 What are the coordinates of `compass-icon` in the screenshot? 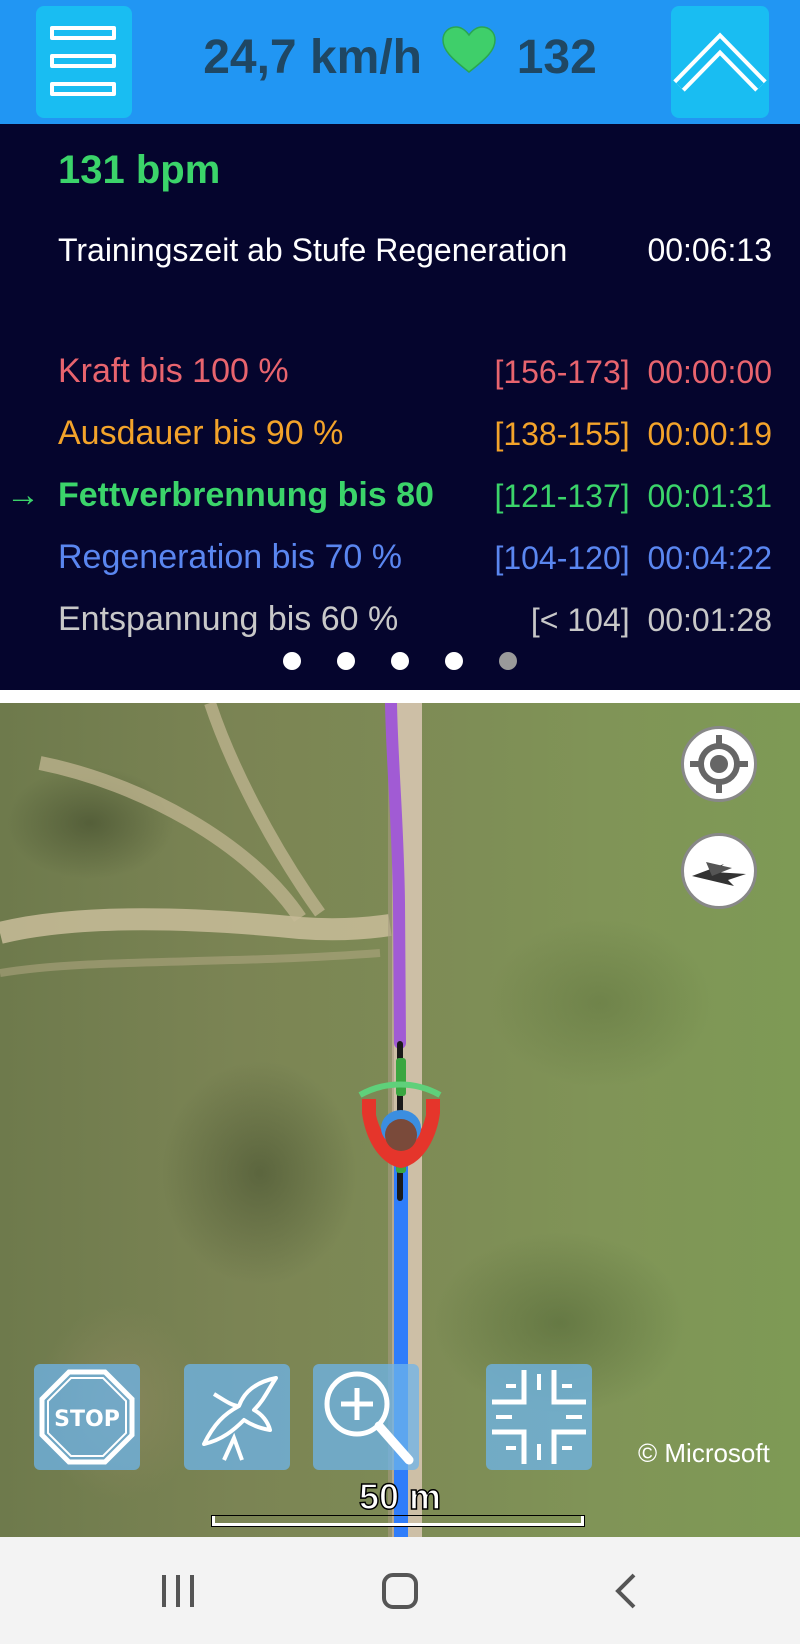 It's located at (719, 874).